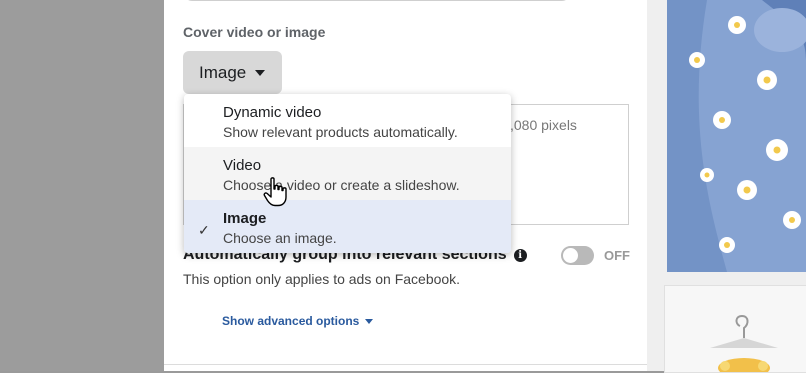 Image resolution: width=806 pixels, height=373 pixels. Describe the element at coordinates (223, 72) in the screenshot. I see `dropdown-value: Image` at that location.